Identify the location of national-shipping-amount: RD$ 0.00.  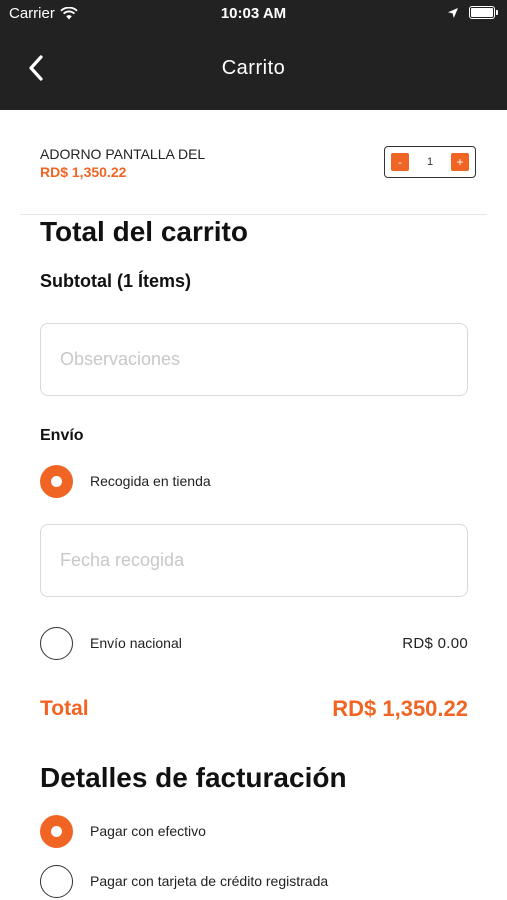
(435, 643).